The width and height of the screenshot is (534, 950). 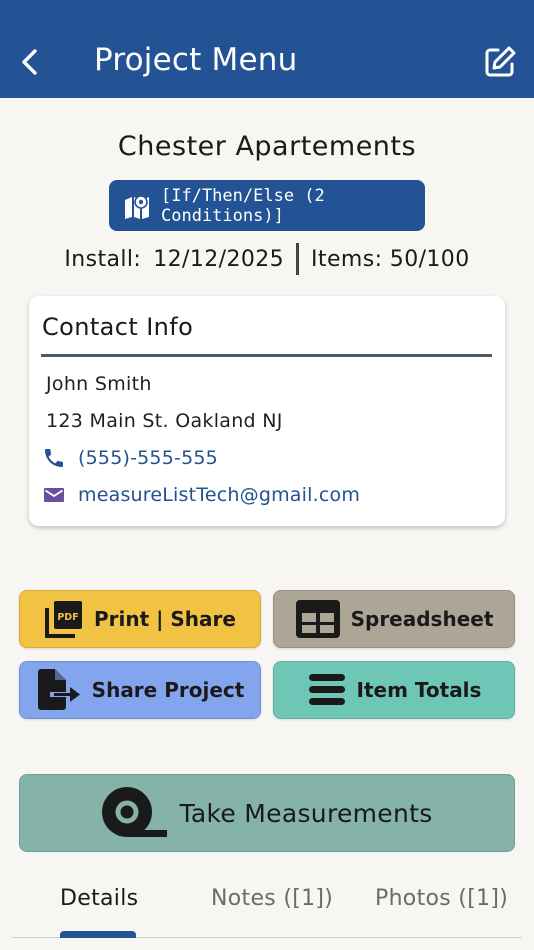 What do you see at coordinates (148, 458) in the screenshot?
I see `contact-phone: (555)-555-555` at bounding box center [148, 458].